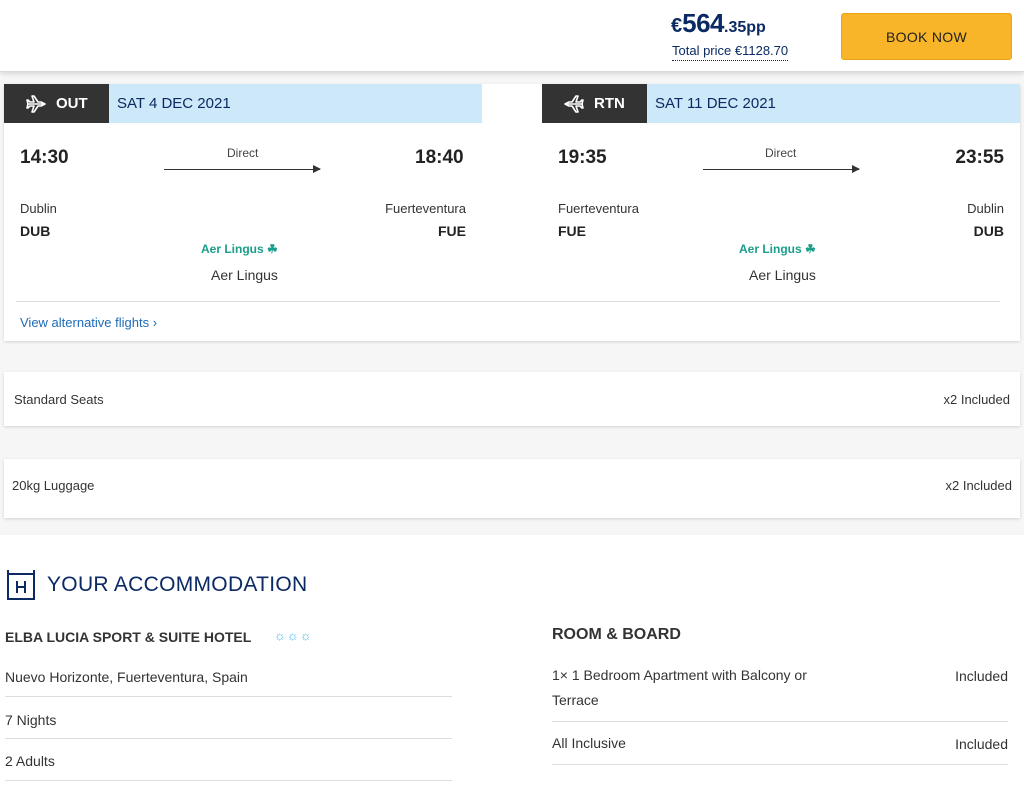 Image resolution: width=1024 pixels, height=788 pixels. Describe the element at coordinates (781, 169) in the screenshot. I see `return-arrow` at that location.